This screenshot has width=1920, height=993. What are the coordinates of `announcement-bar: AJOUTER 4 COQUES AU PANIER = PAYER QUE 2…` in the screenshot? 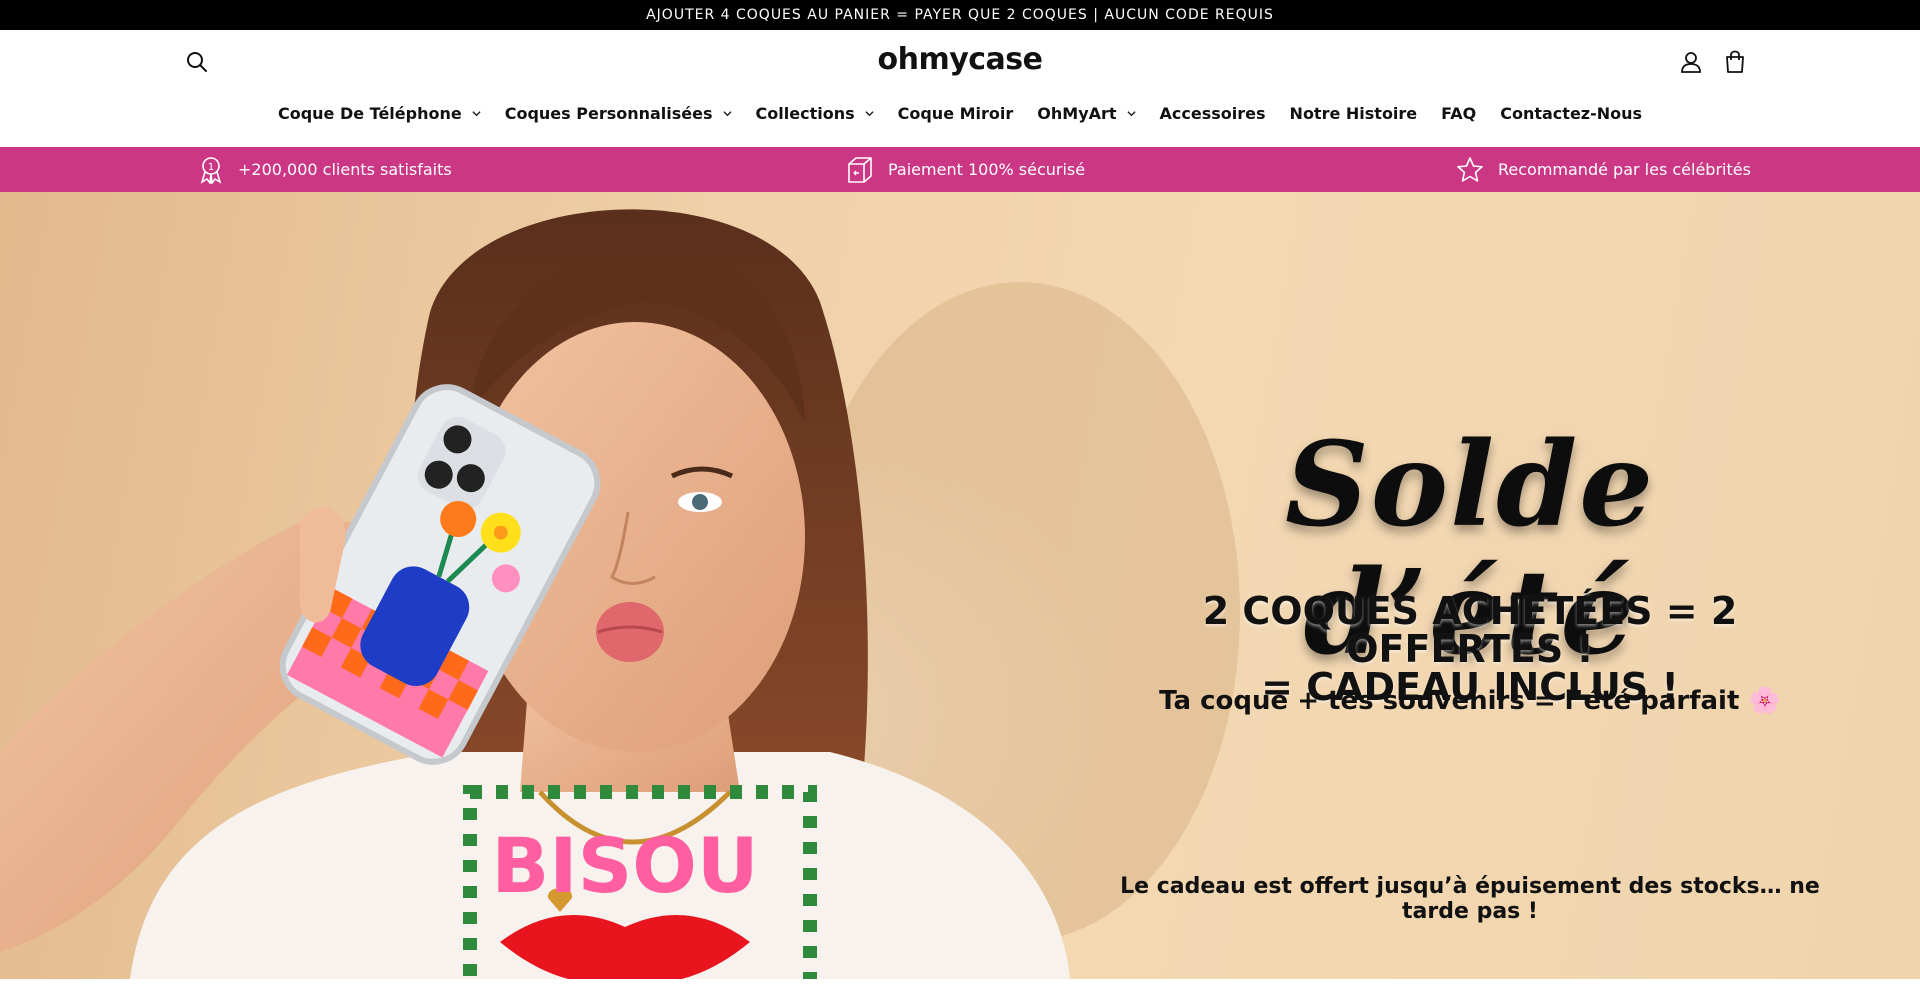 It's located at (960, 15).